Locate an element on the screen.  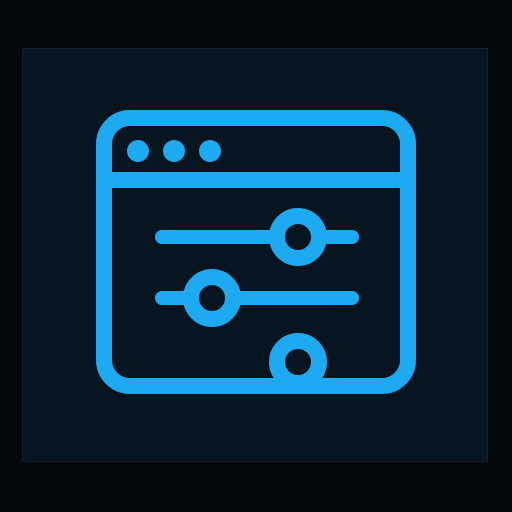
slider-1-knob is located at coordinates (298, 237).